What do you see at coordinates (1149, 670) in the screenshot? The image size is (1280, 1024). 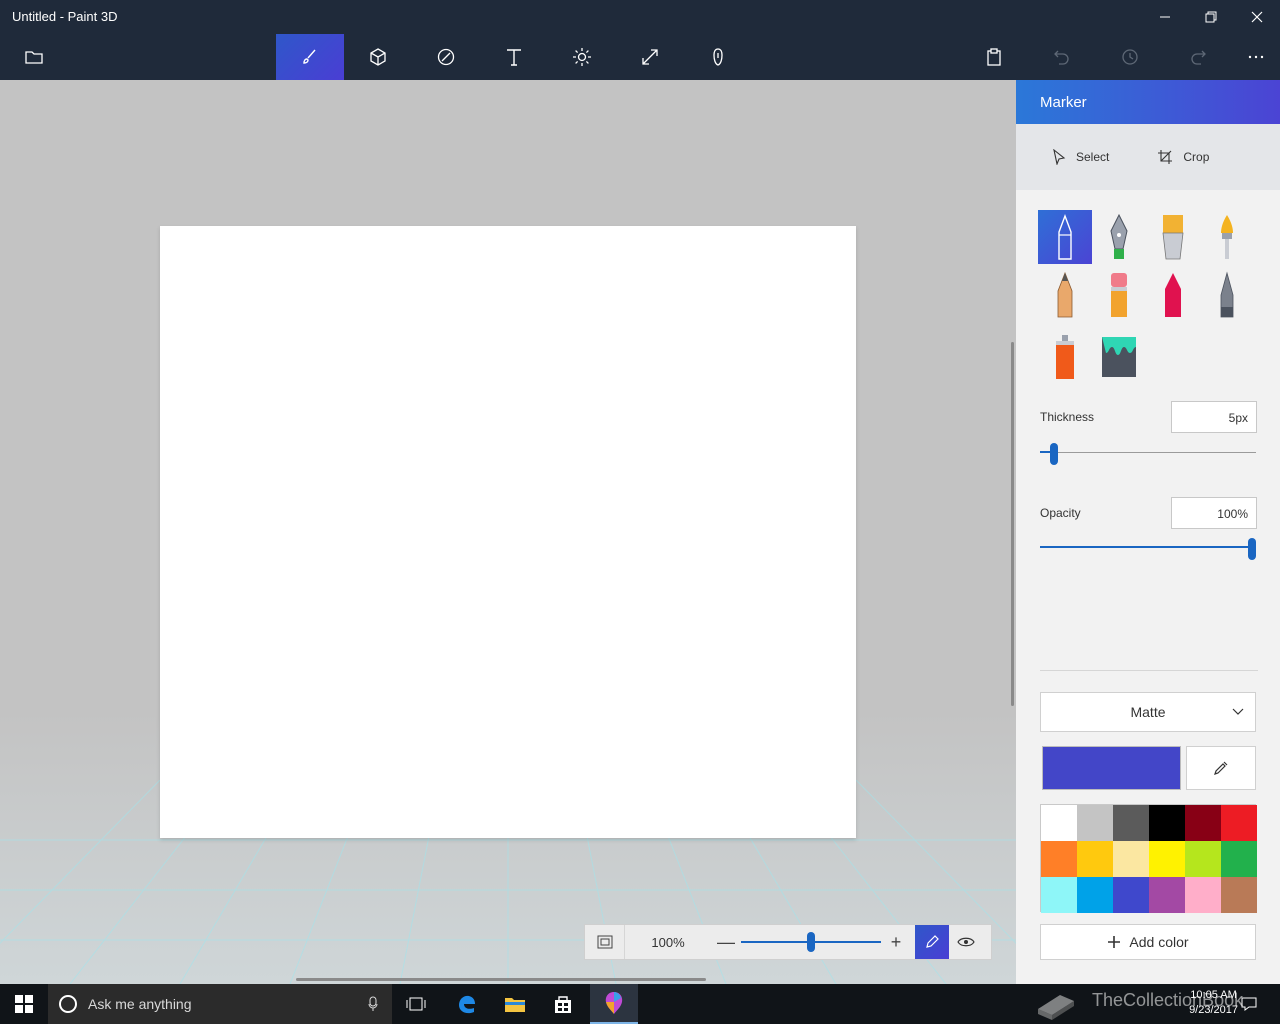 I see `panel-divider` at bounding box center [1149, 670].